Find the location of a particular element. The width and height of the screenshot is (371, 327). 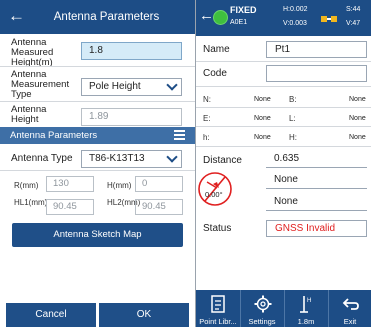

antenna-height-icon: H is located at coordinates (305, 304).